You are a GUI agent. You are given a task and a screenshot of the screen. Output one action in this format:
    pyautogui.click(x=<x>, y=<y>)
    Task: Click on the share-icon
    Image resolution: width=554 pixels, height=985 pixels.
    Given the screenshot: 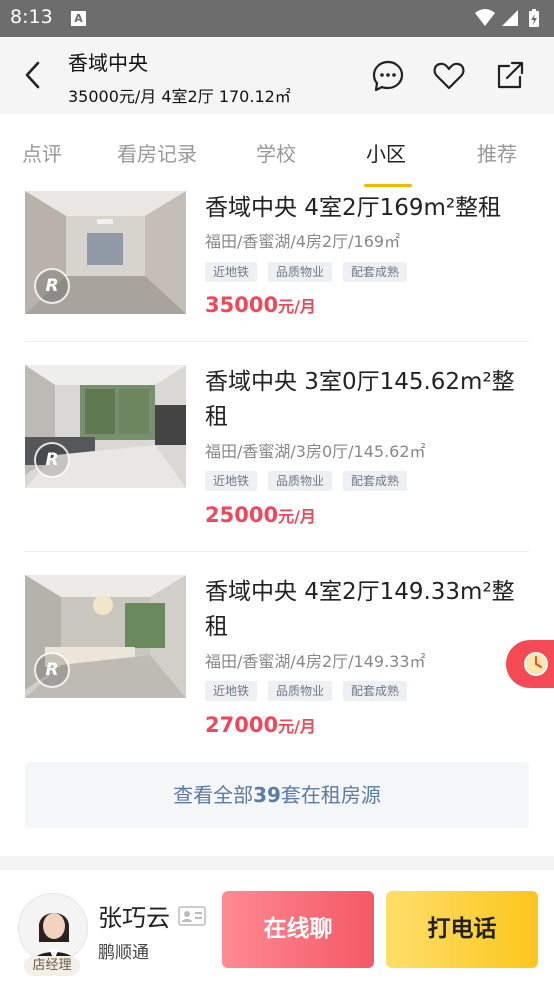 What is the action you would take?
    pyautogui.click(x=511, y=76)
    